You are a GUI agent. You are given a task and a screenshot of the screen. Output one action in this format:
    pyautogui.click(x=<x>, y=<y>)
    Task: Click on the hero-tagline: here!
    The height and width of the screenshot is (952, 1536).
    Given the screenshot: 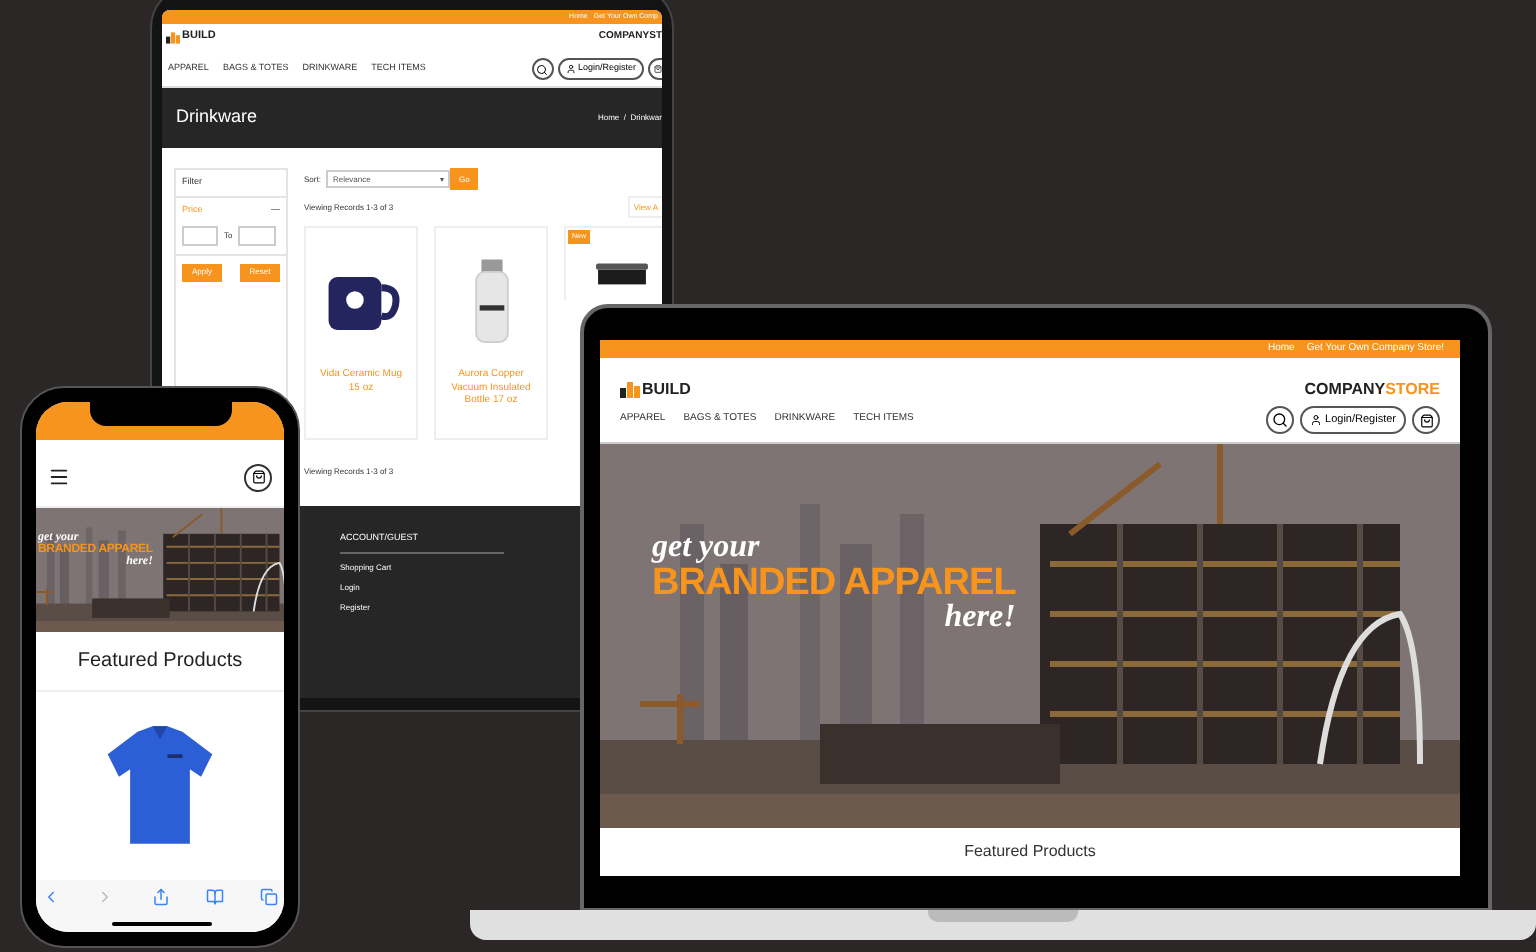 What is the action you would take?
    pyautogui.click(x=980, y=618)
    